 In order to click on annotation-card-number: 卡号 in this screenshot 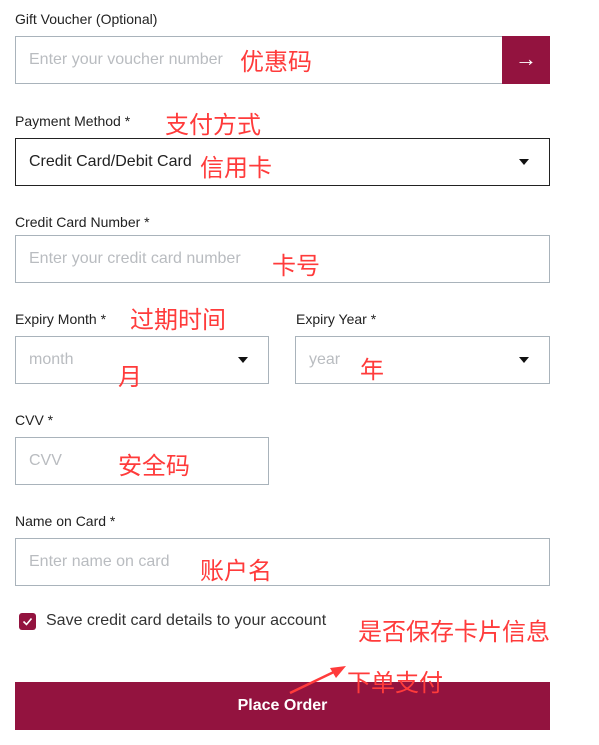, I will do `click(296, 266)`.